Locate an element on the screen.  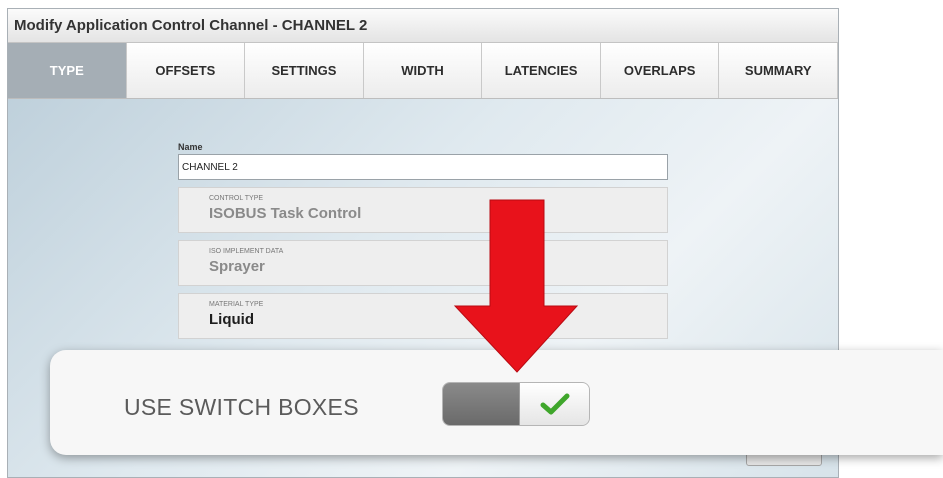
control-type-value: ISOBUS Task Control is located at coordinates (285, 213).